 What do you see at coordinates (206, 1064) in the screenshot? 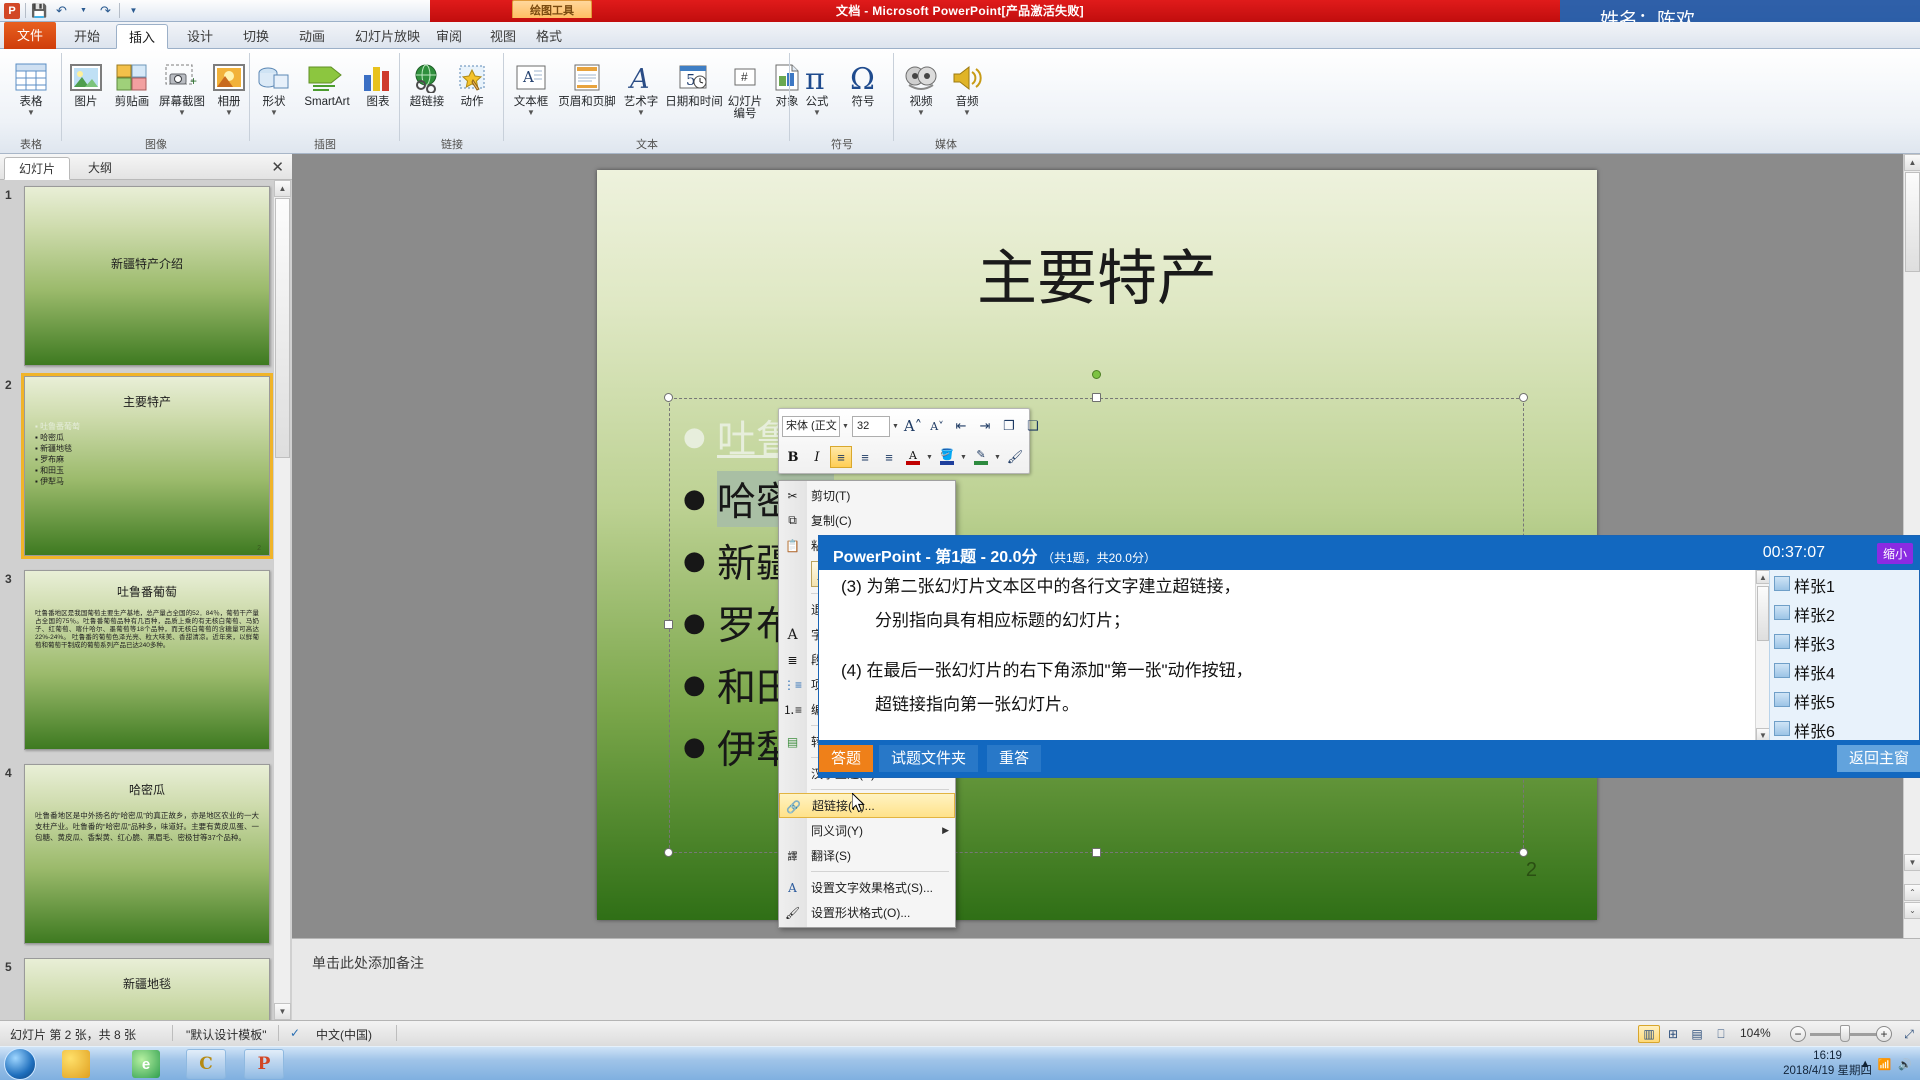
I see `taskbar-app-exam-client: C` at bounding box center [206, 1064].